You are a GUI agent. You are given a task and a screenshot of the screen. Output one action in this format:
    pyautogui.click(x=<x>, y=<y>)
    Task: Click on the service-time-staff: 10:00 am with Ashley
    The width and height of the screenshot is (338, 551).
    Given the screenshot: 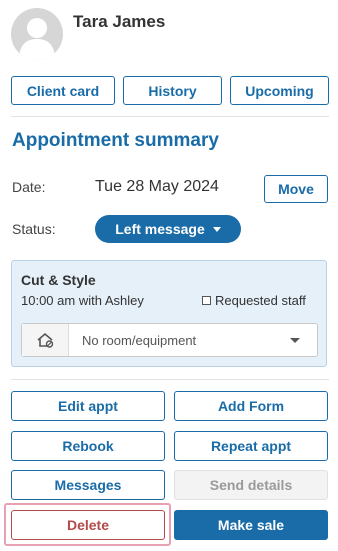 What is the action you would take?
    pyautogui.click(x=82, y=300)
    